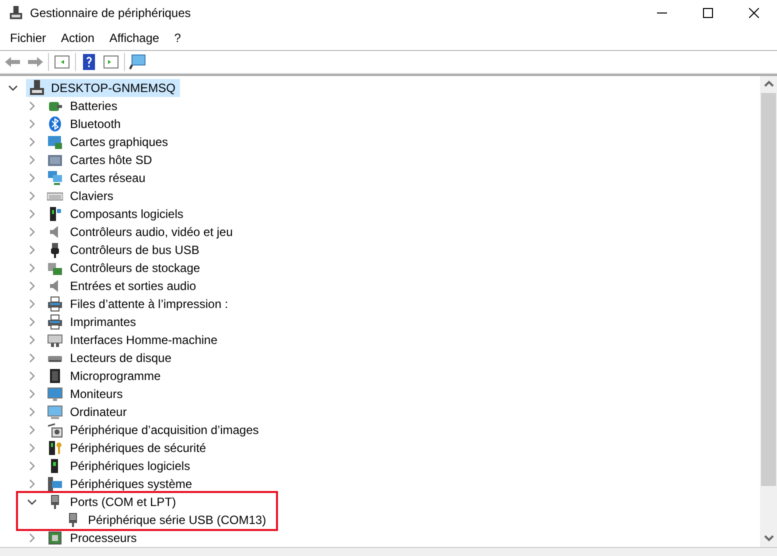 This screenshot has height=556, width=777. What do you see at coordinates (98, 412) in the screenshot?
I see `tree-item: Ordinateur` at bounding box center [98, 412].